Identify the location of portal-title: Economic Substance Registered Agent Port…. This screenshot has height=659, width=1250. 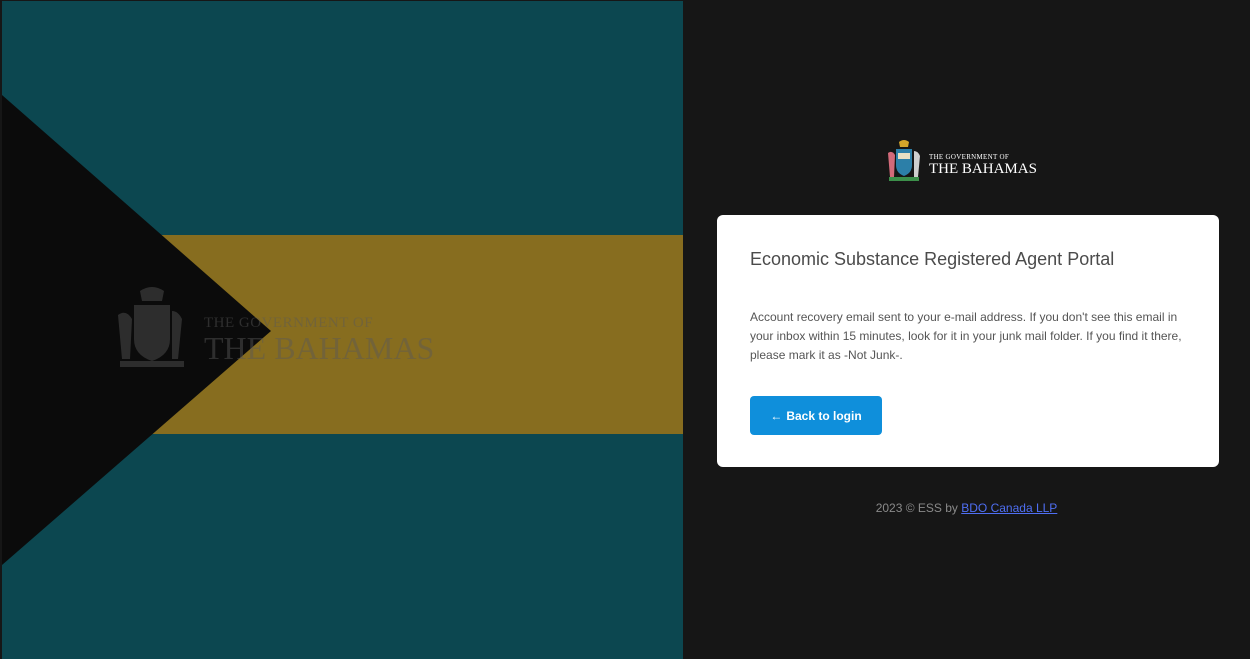
(932, 259).